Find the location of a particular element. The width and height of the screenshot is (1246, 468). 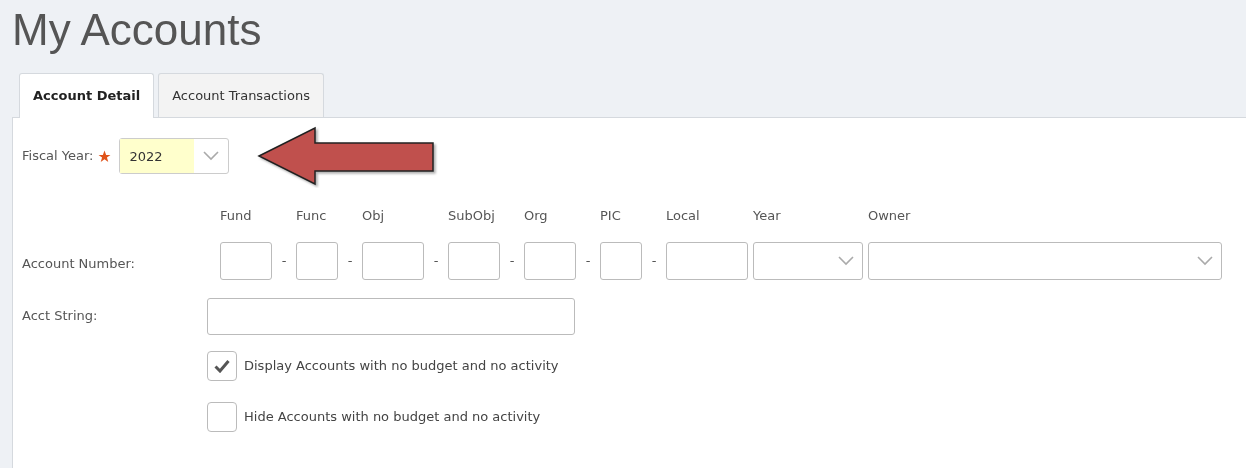

tab: Account Detail is located at coordinates (87, 95).